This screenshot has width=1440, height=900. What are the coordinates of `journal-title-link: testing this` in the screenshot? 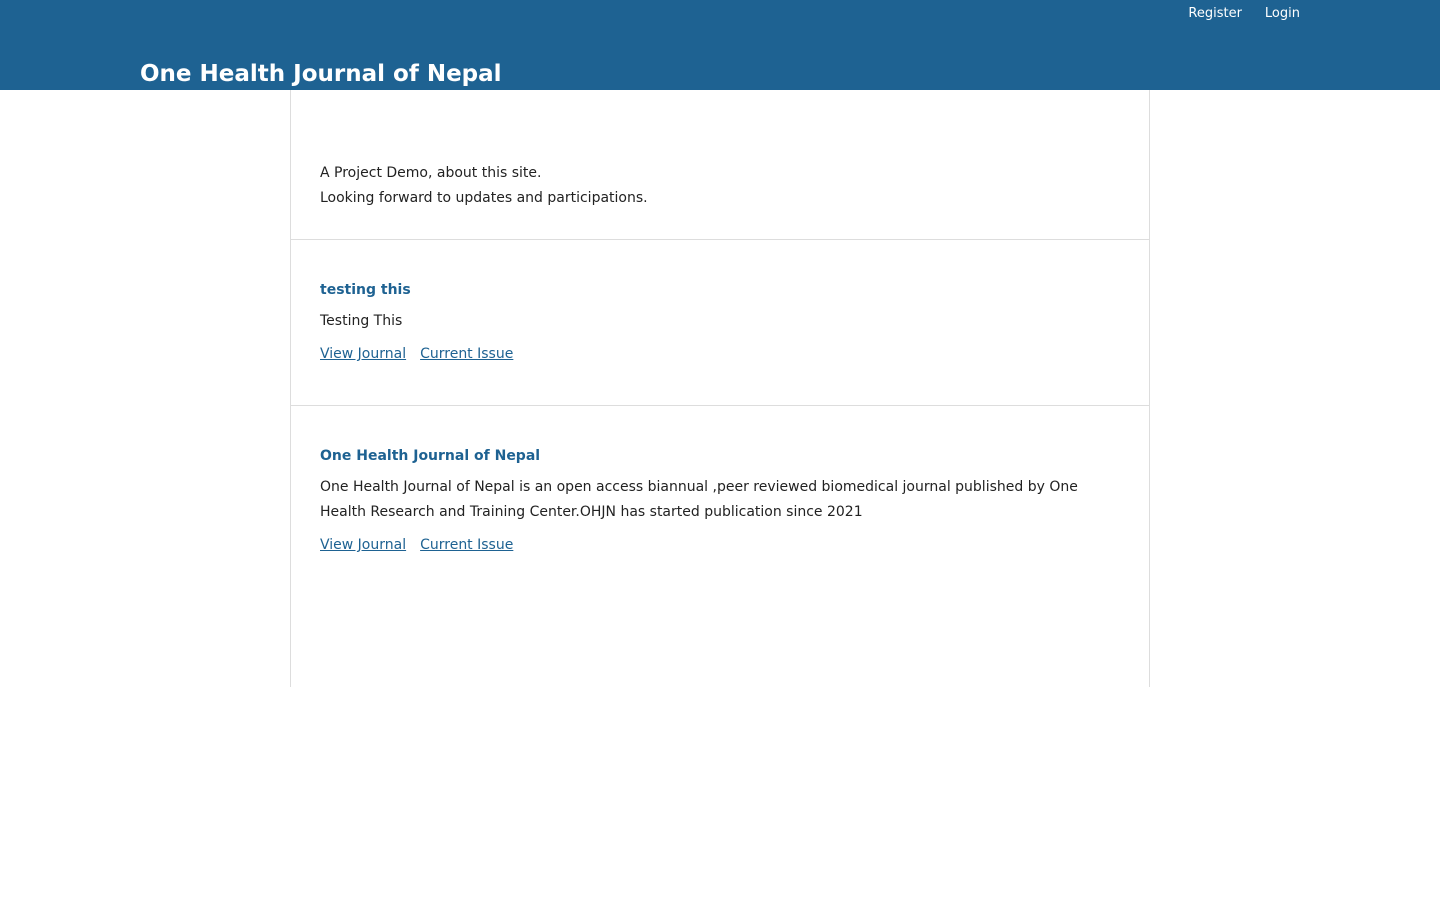 It's located at (365, 290).